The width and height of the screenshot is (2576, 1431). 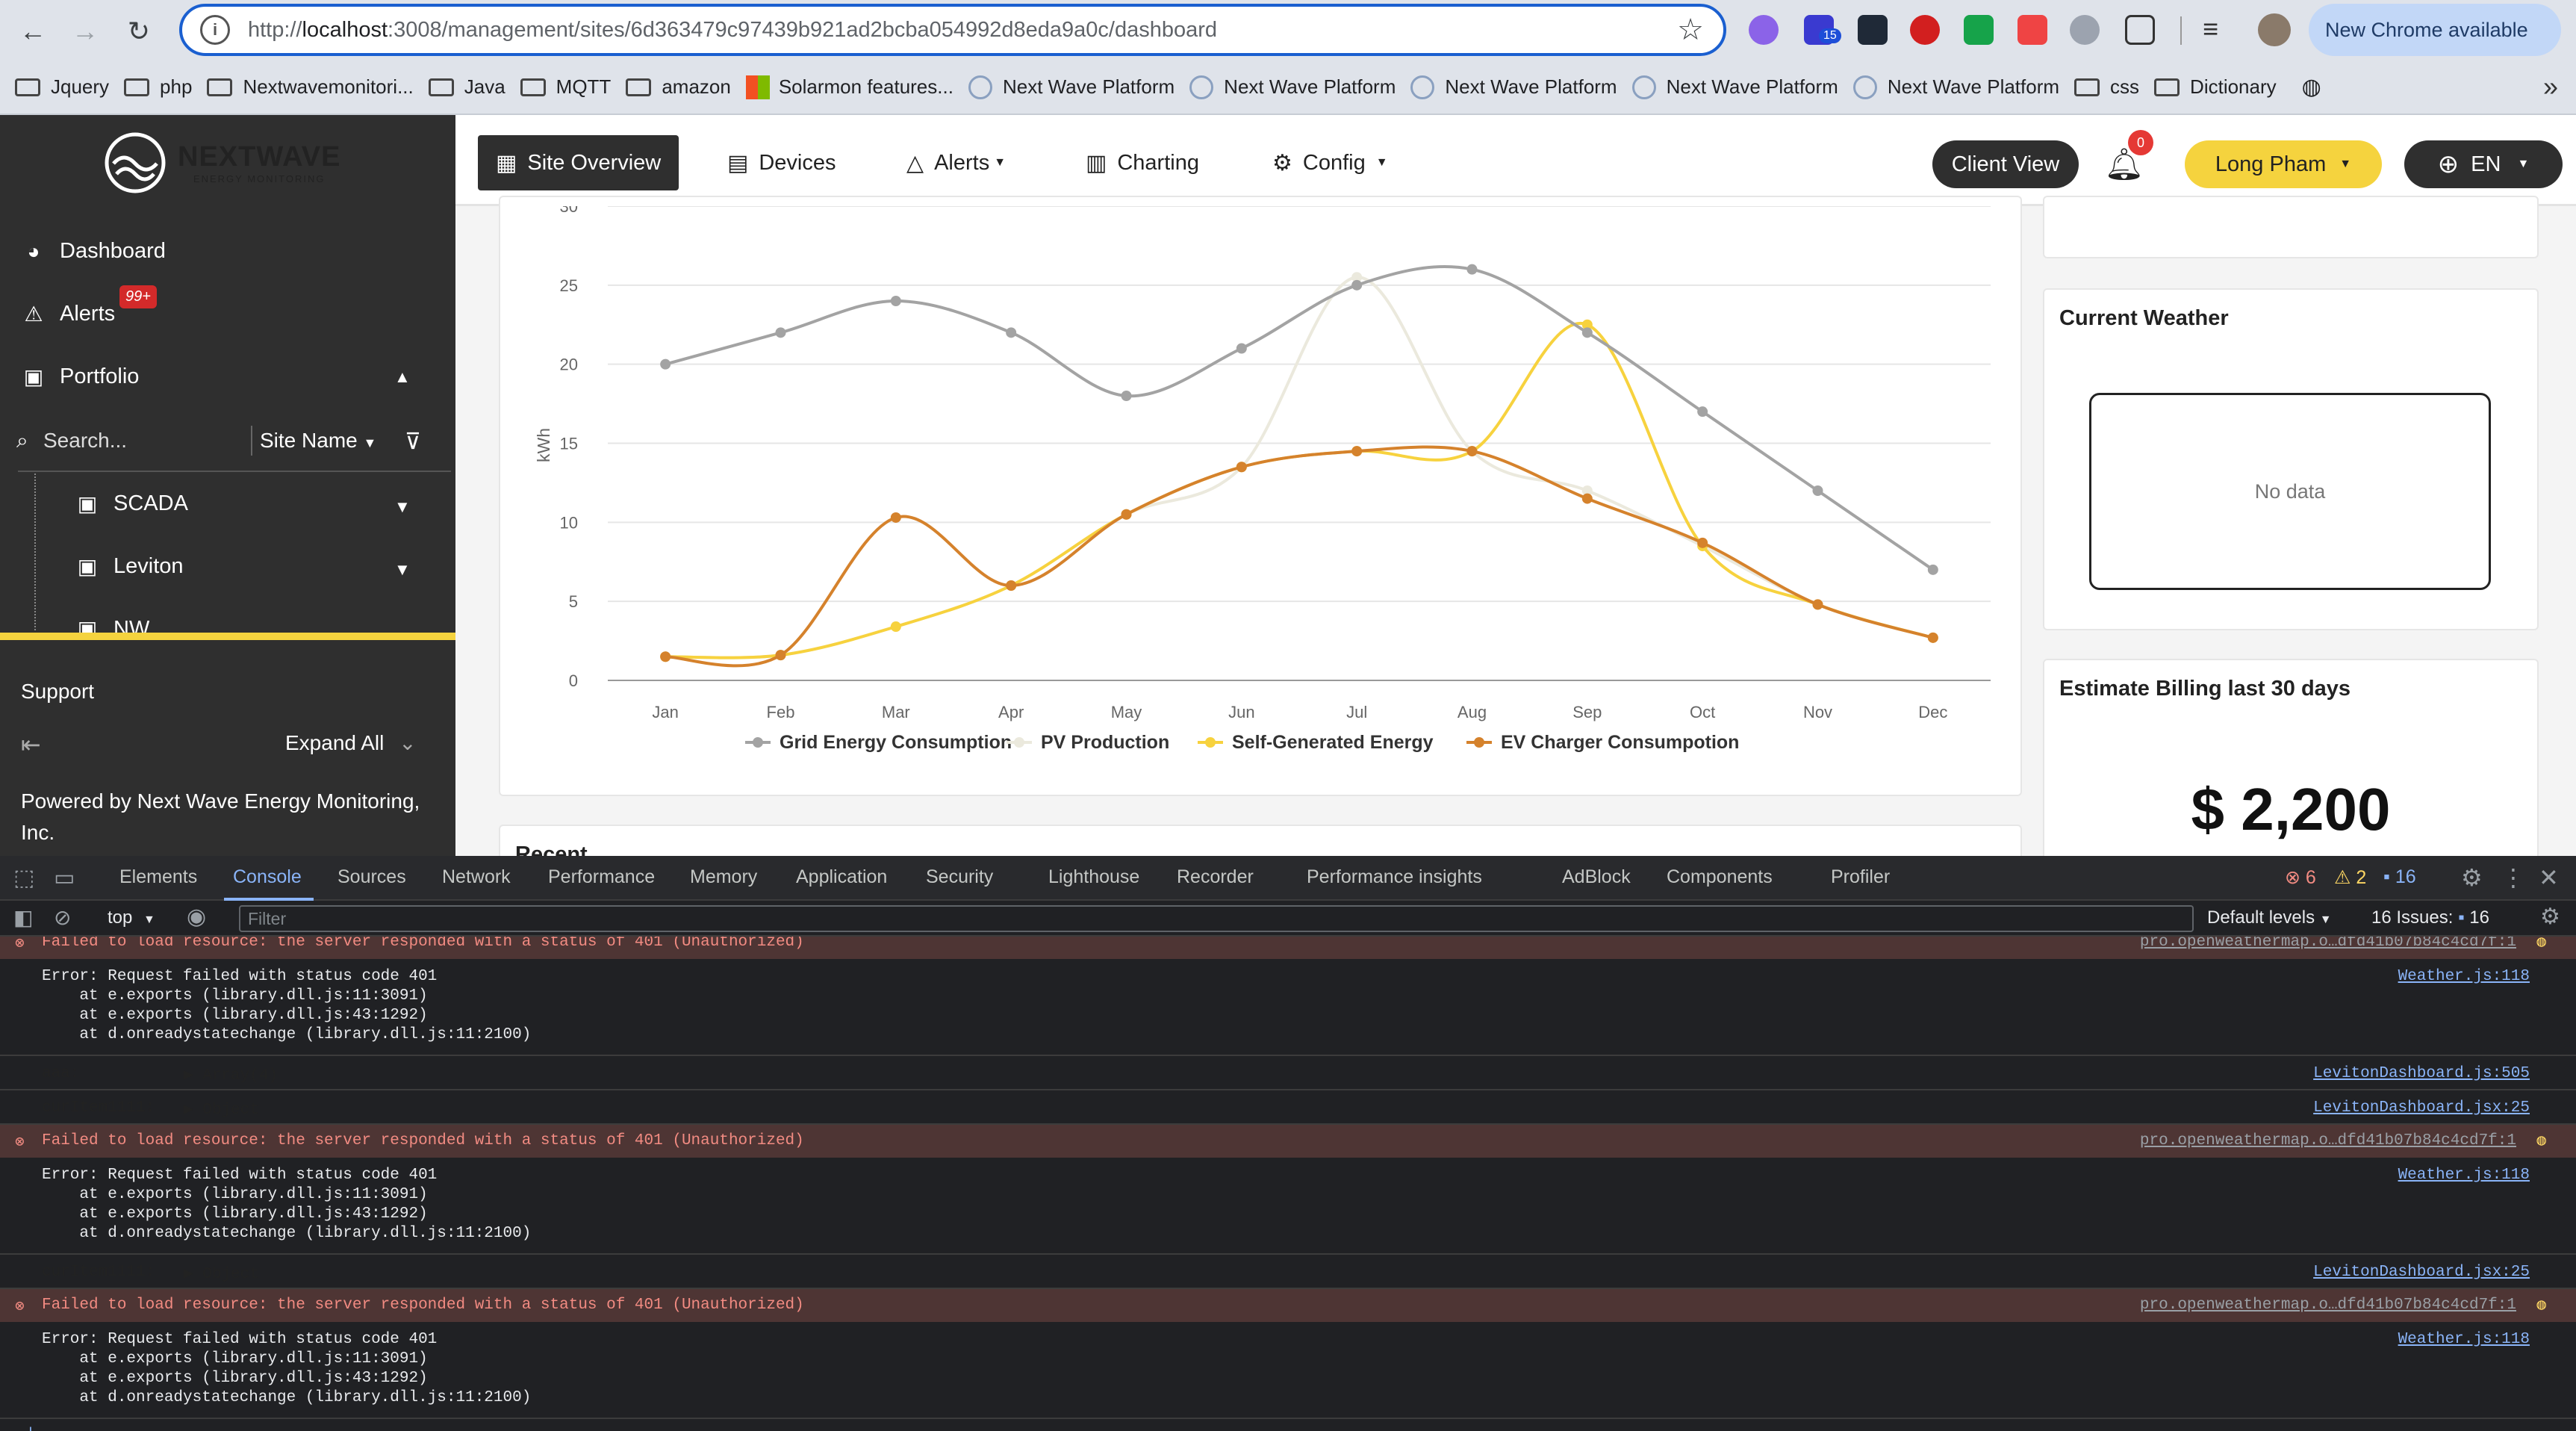 I want to click on extension-tool-icon, so click(x=2085, y=30).